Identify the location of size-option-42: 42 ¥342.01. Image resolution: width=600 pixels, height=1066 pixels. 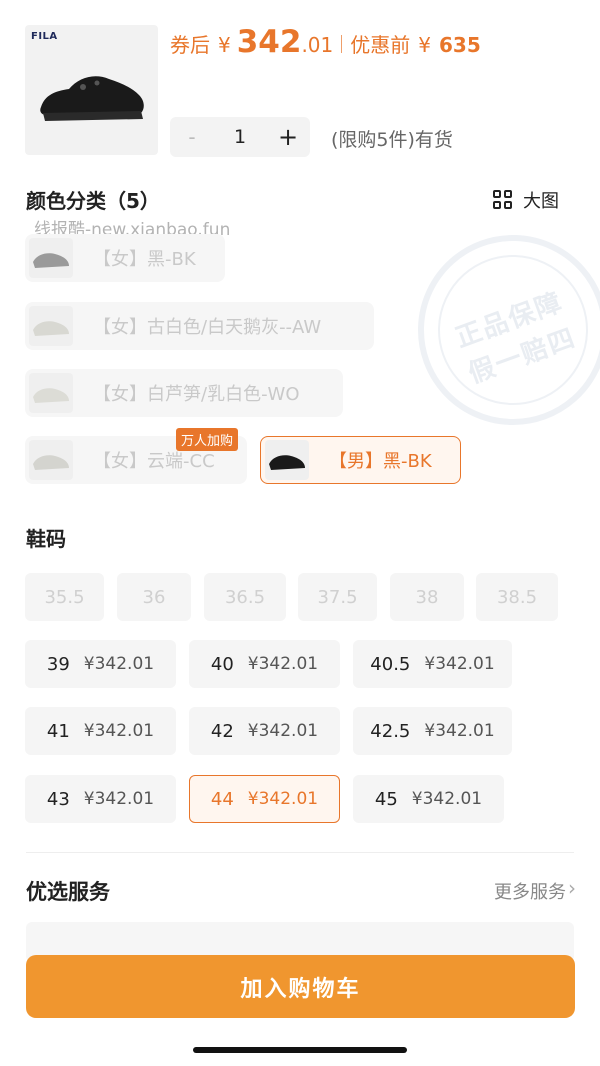
(264, 731).